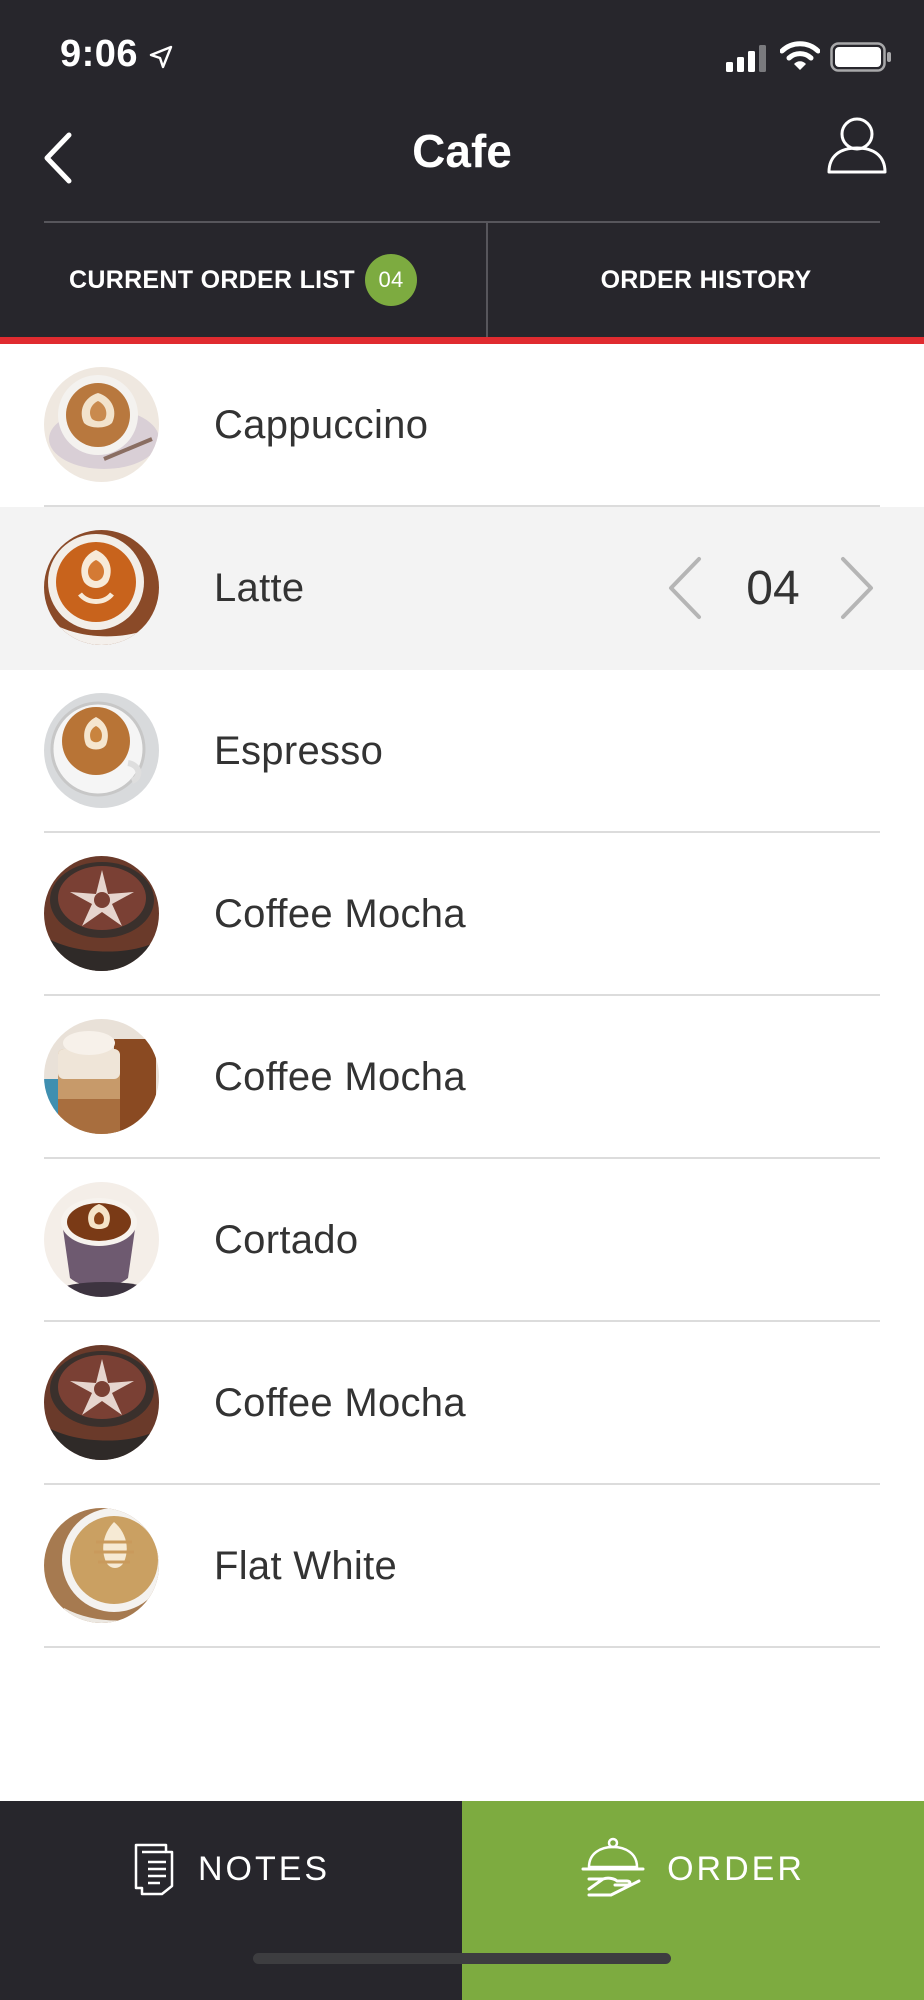  What do you see at coordinates (299, 751) in the screenshot?
I see `item-name: Espresso` at bounding box center [299, 751].